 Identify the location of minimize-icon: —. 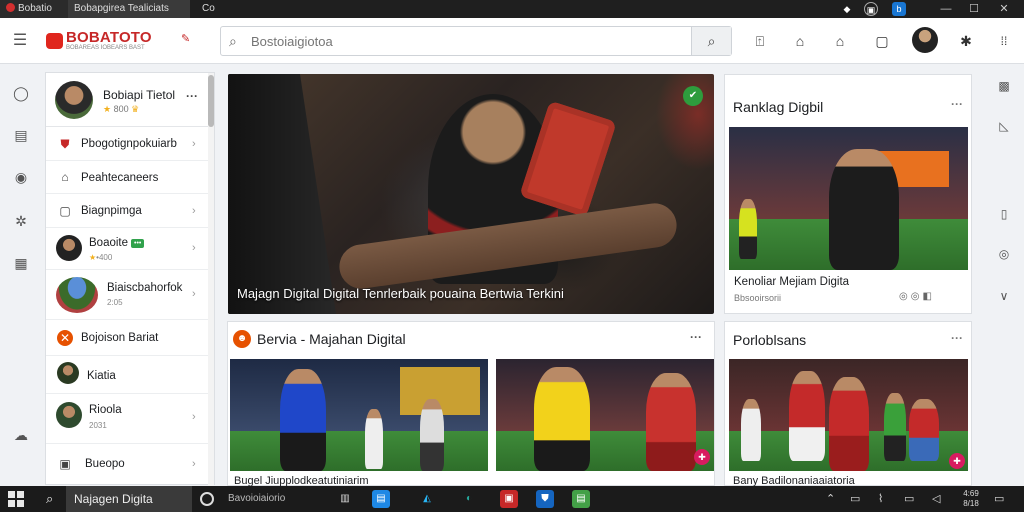
(946, 9).